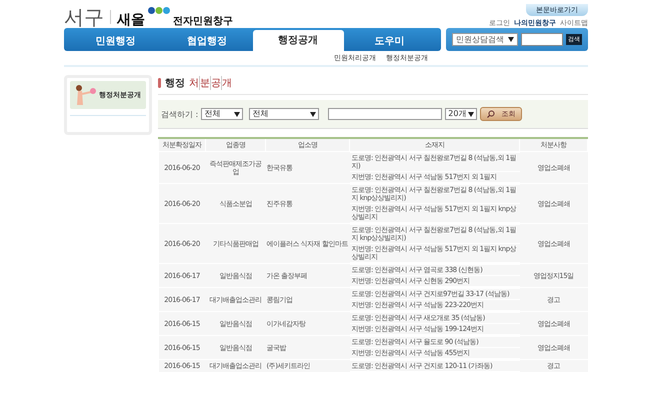  Describe the element at coordinates (131, 20) in the screenshot. I see `brand-name: 새올` at that location.